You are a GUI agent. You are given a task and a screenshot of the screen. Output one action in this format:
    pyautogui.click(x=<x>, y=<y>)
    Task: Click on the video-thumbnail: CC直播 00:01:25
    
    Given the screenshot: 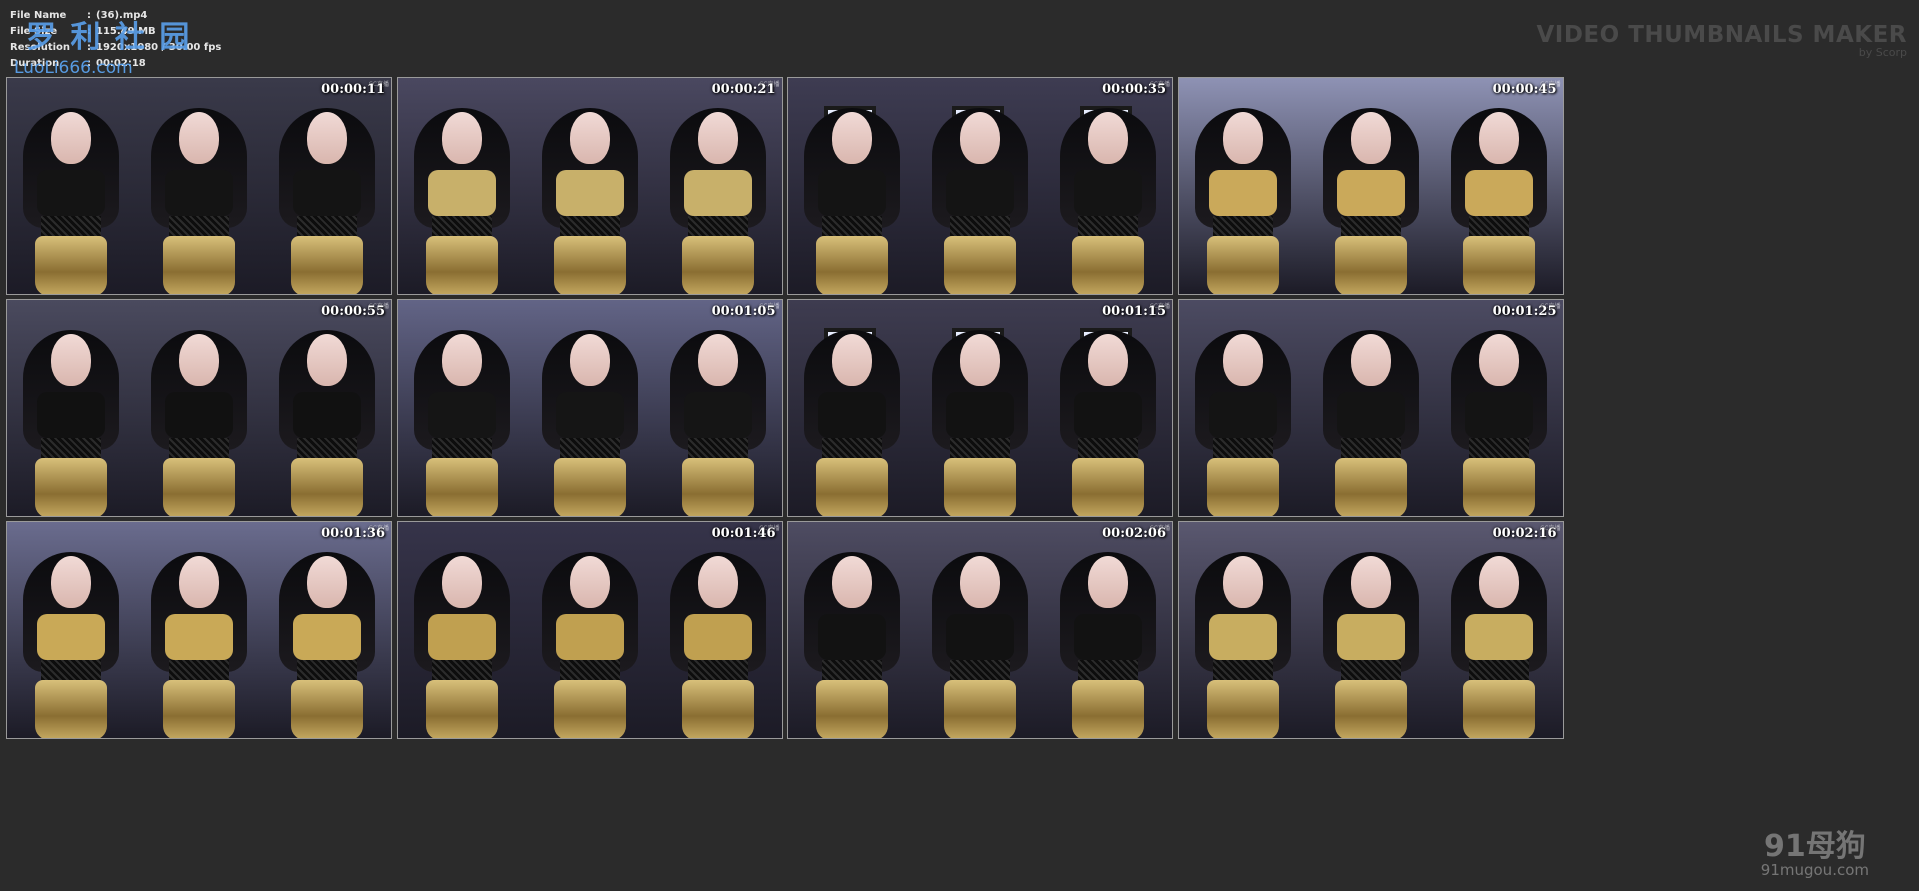 What is the action you would take?
    pyautogui.click(x=1370, y=408)
    